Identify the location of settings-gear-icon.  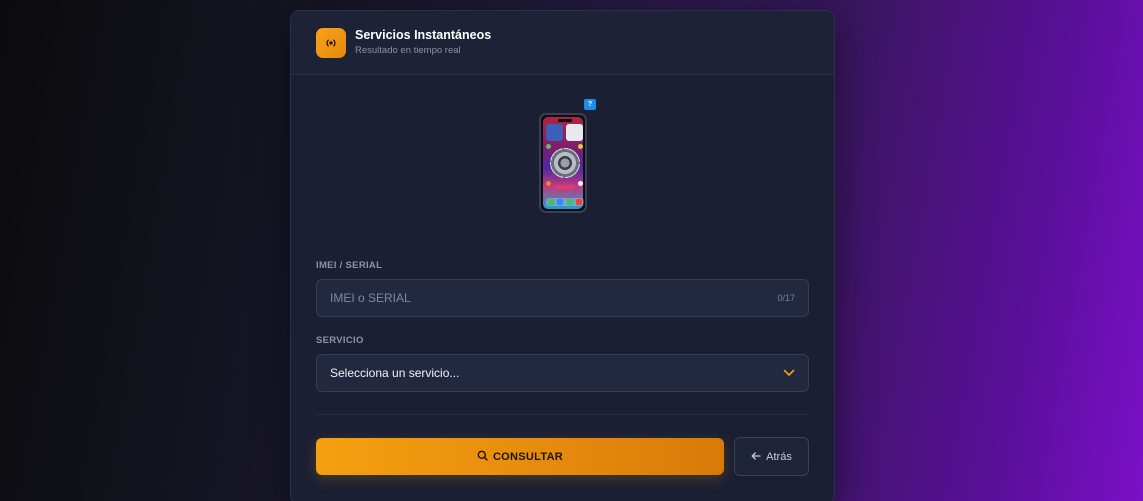
(565, 163).